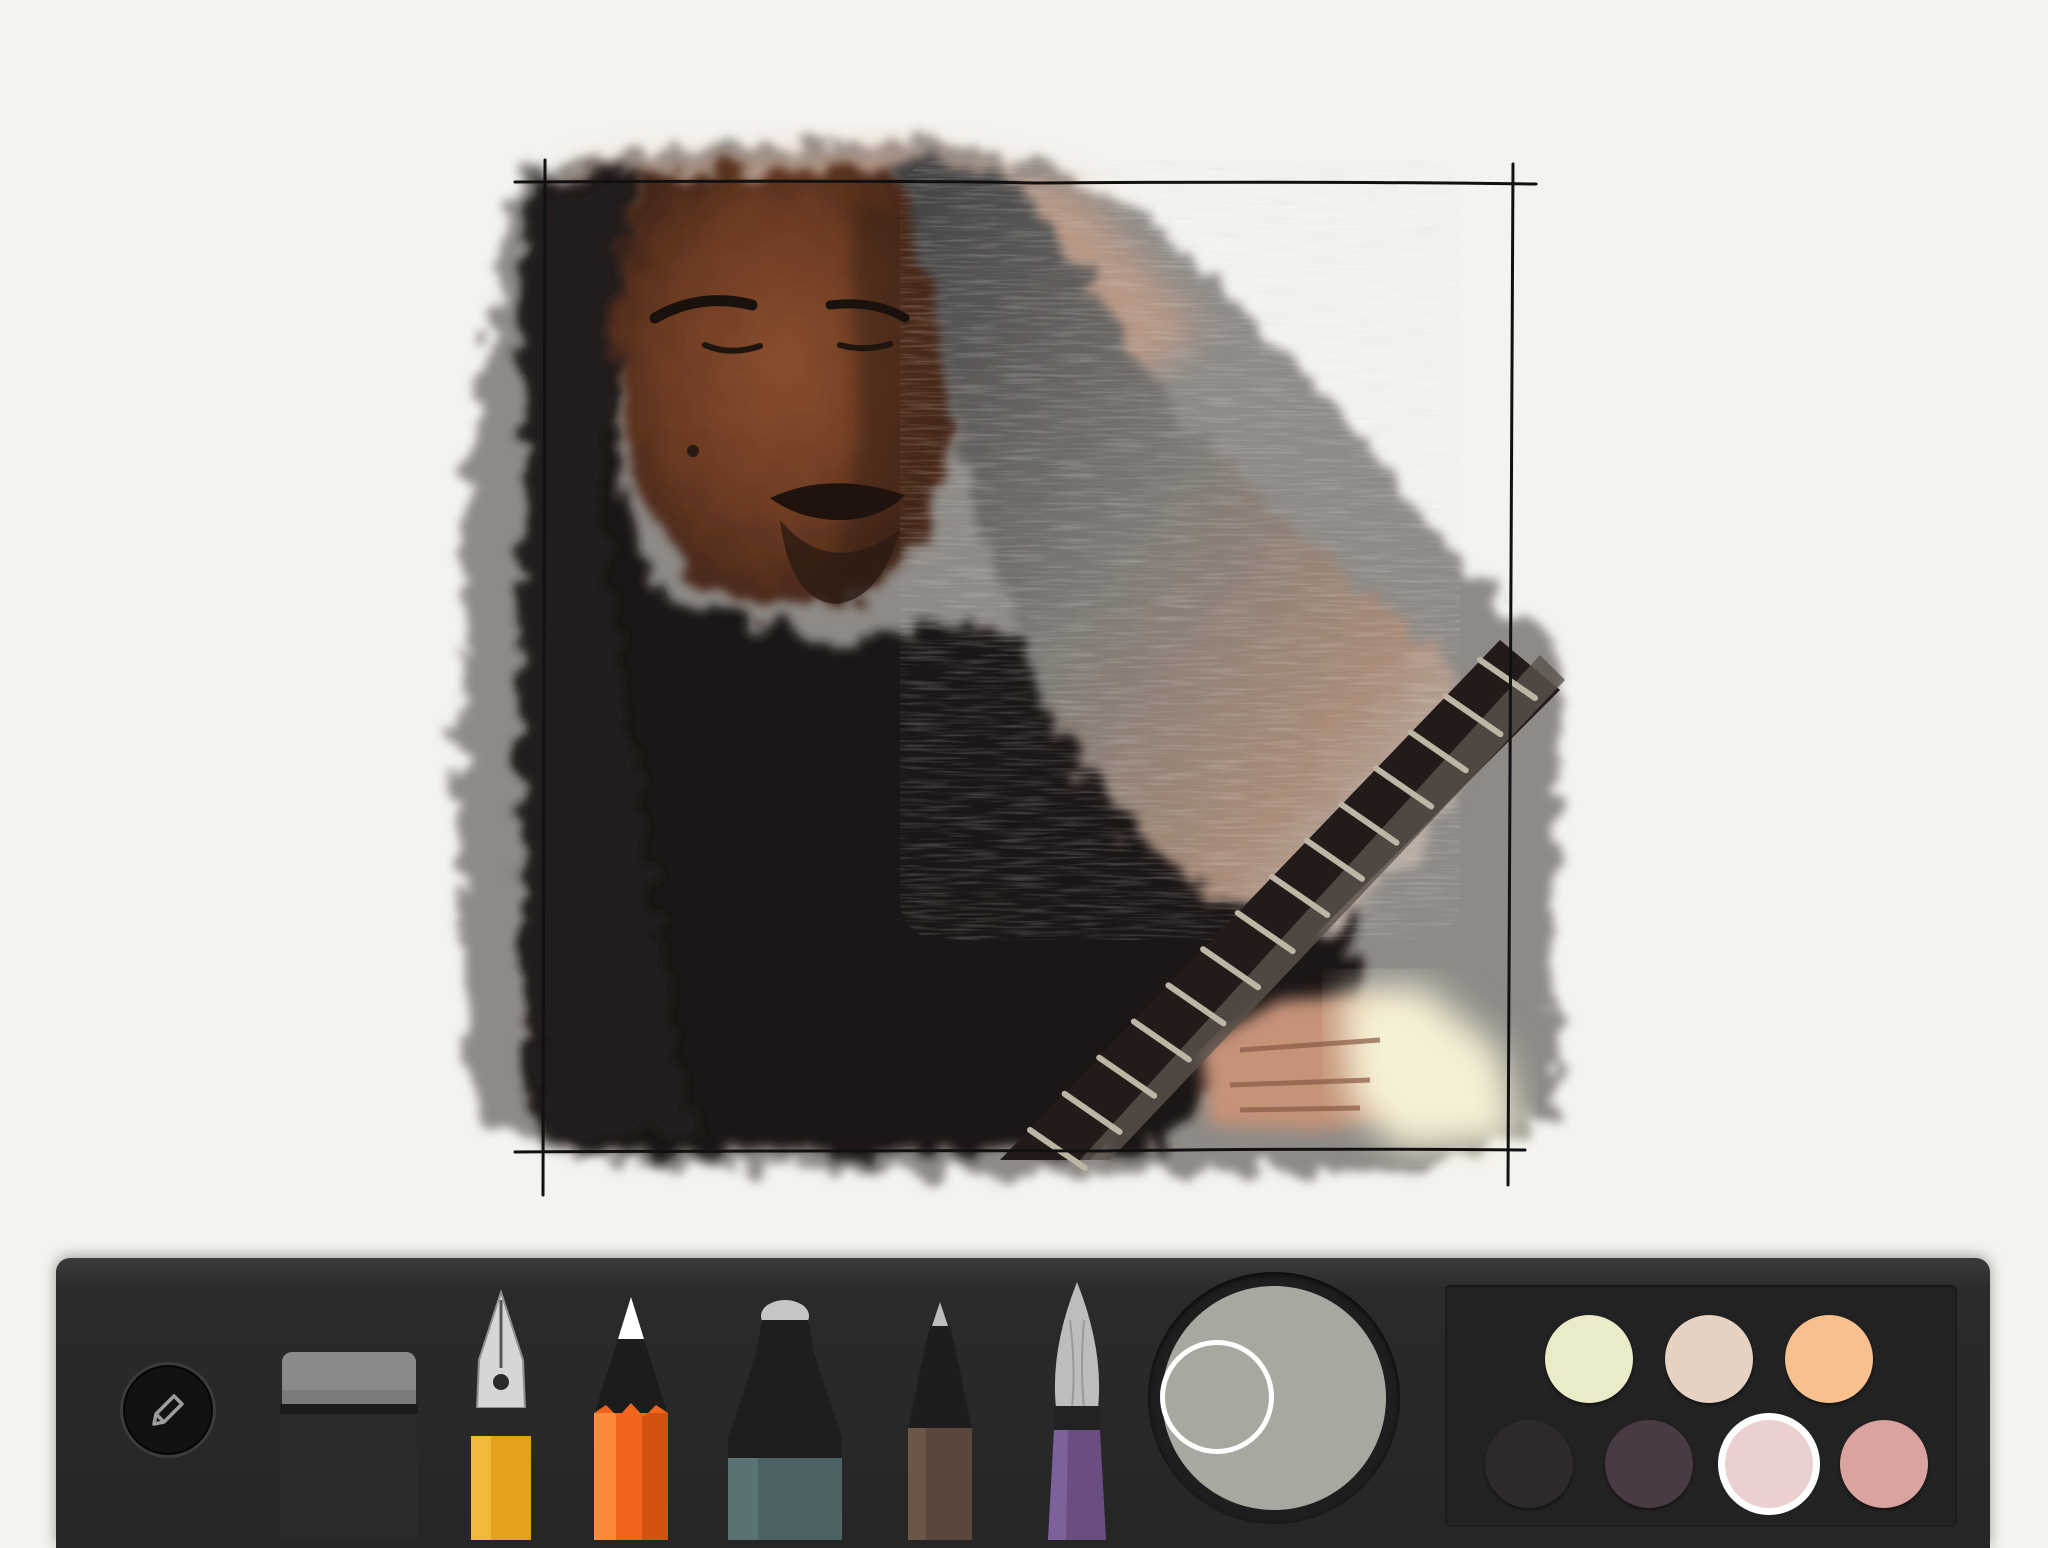 This screenshot has width=2048, height=1548. Describe the element at coordinates (1077, 1345) in the screenshot. I see `brush-icon` at that location.